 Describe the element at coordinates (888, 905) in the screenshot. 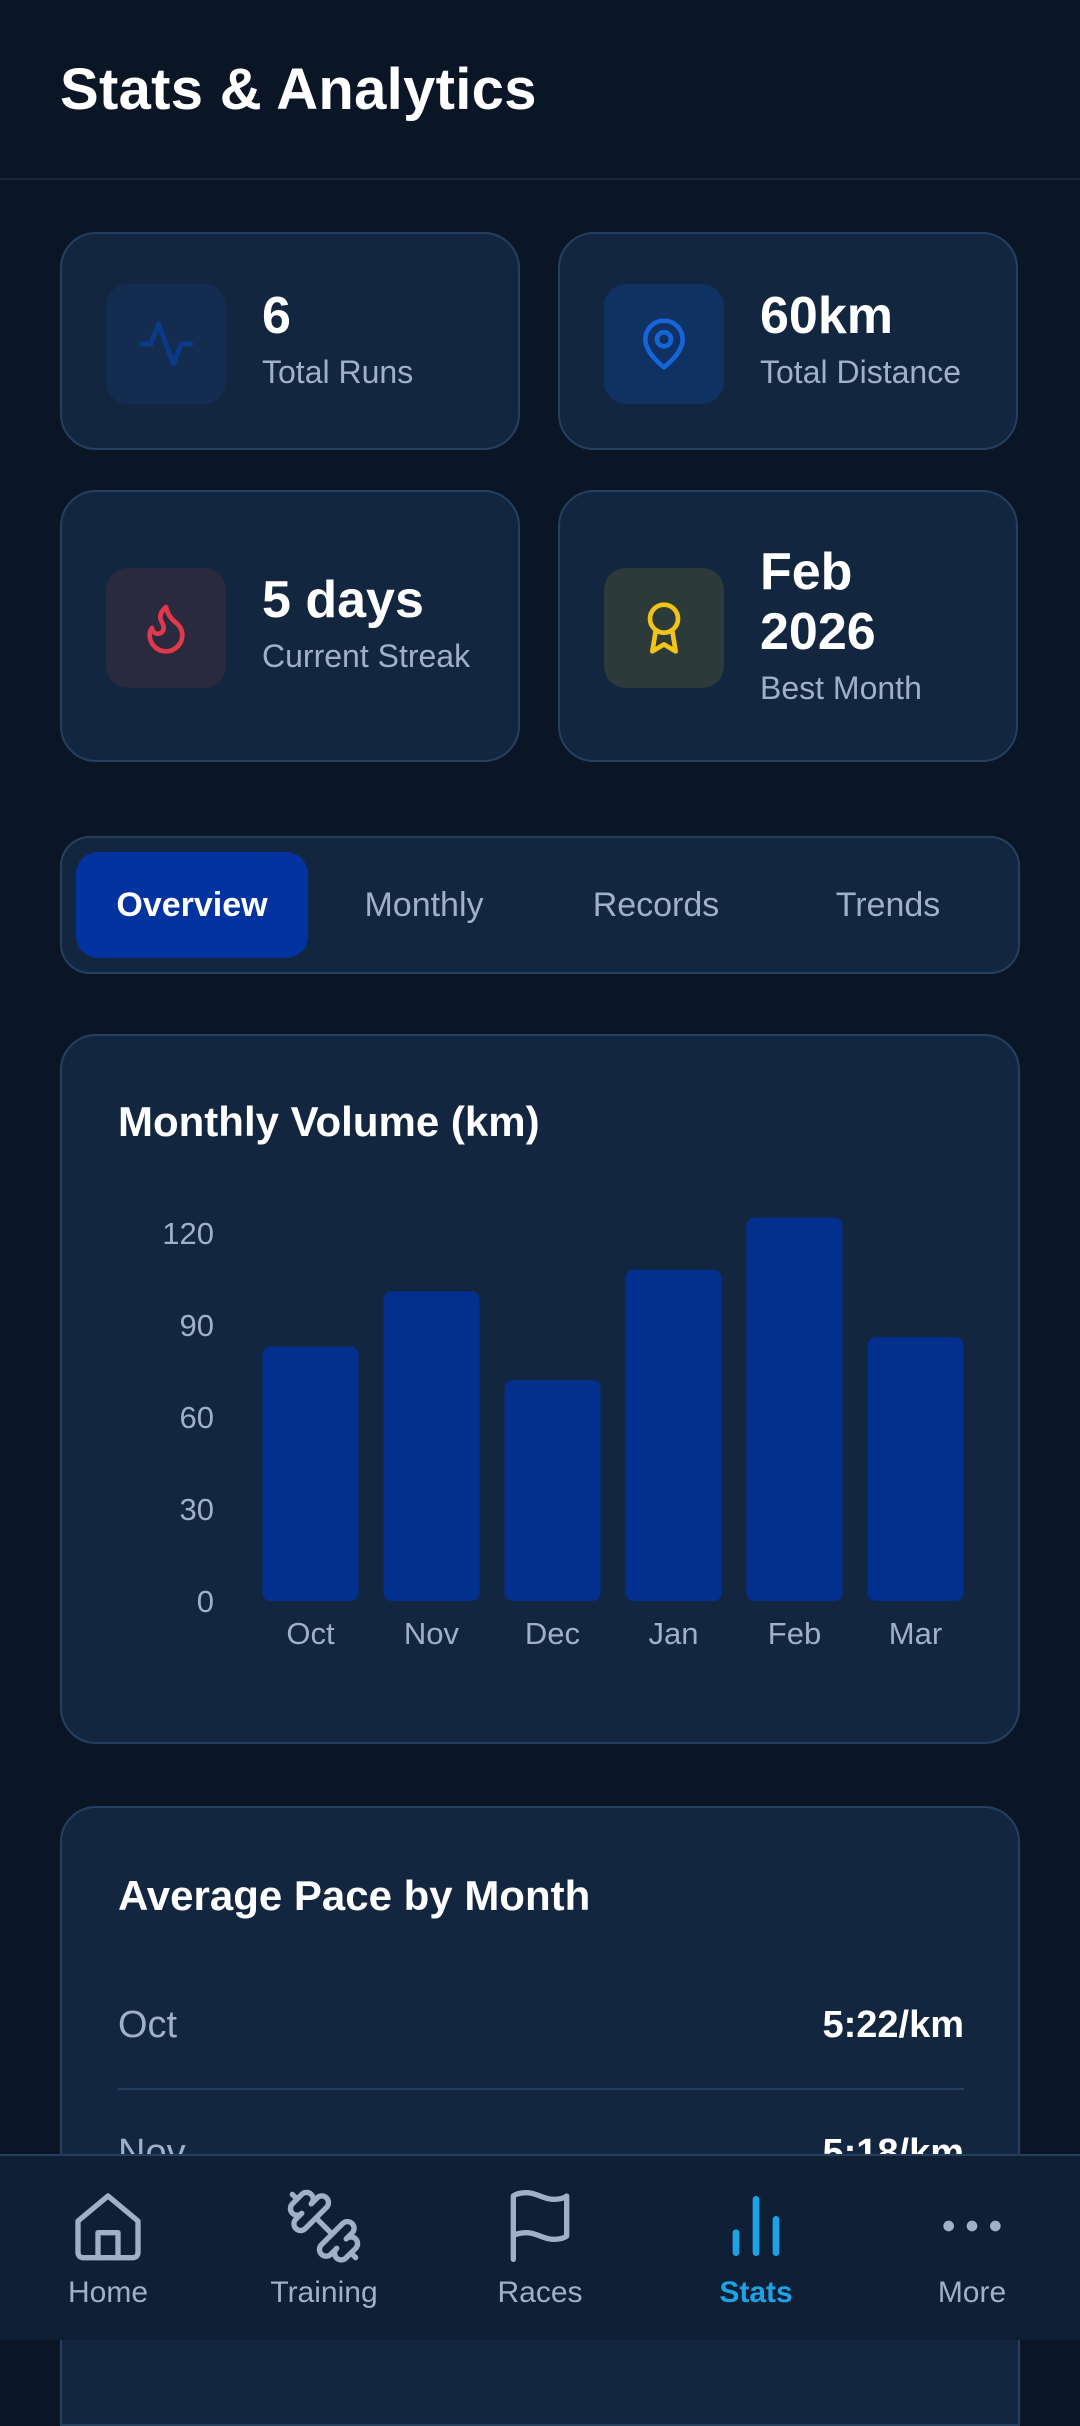

I see `tab-trends: Trends` at that location.